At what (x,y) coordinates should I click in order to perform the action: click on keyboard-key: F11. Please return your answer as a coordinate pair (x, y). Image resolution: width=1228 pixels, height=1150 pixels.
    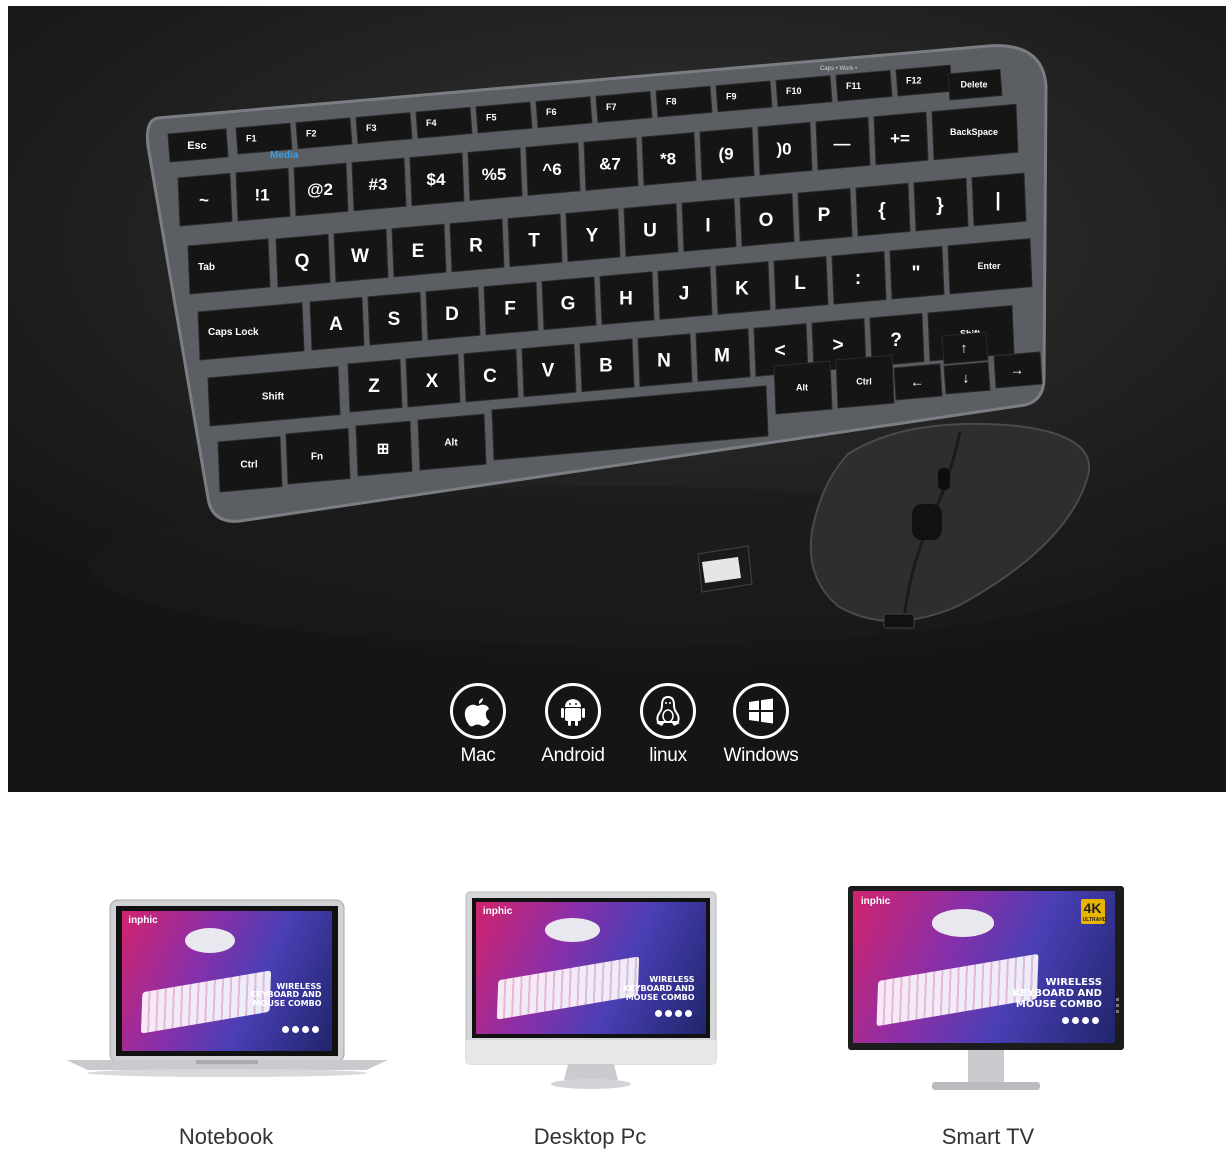
    Looking at the image, I should click on (864, 85).